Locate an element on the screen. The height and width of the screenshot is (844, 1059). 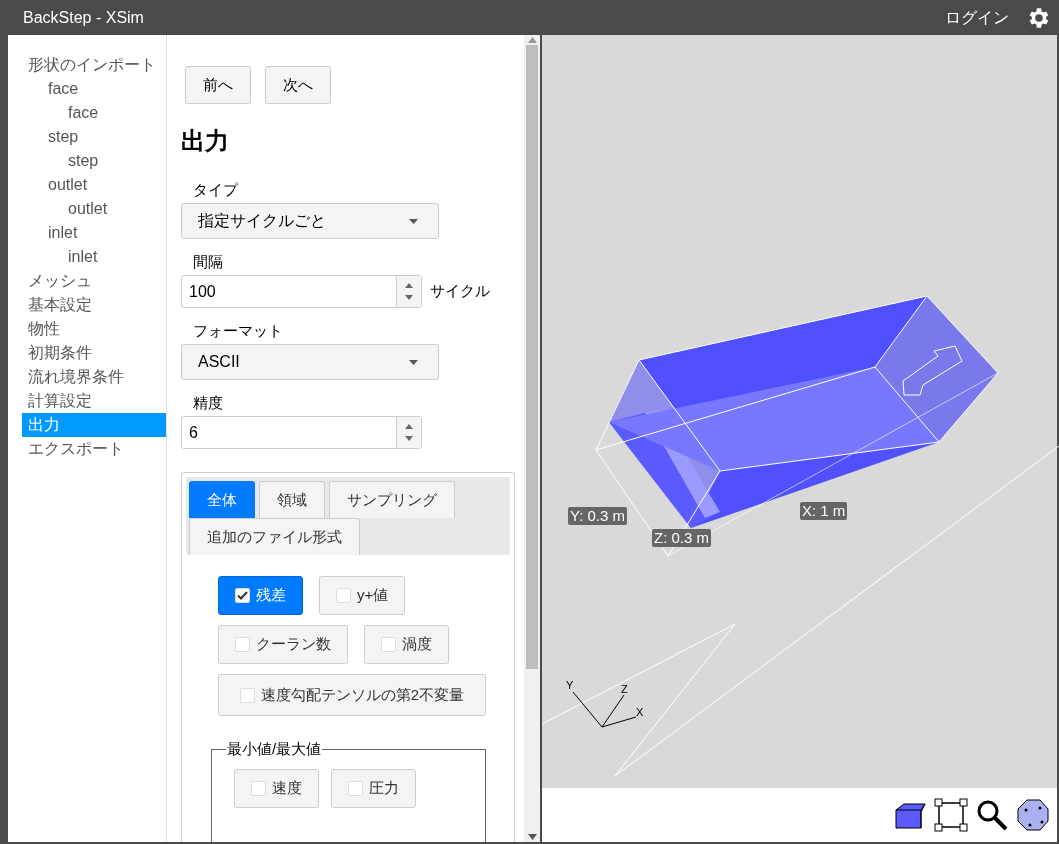
sidebar-item: 初期条件 is located at coordinates (94, 353).